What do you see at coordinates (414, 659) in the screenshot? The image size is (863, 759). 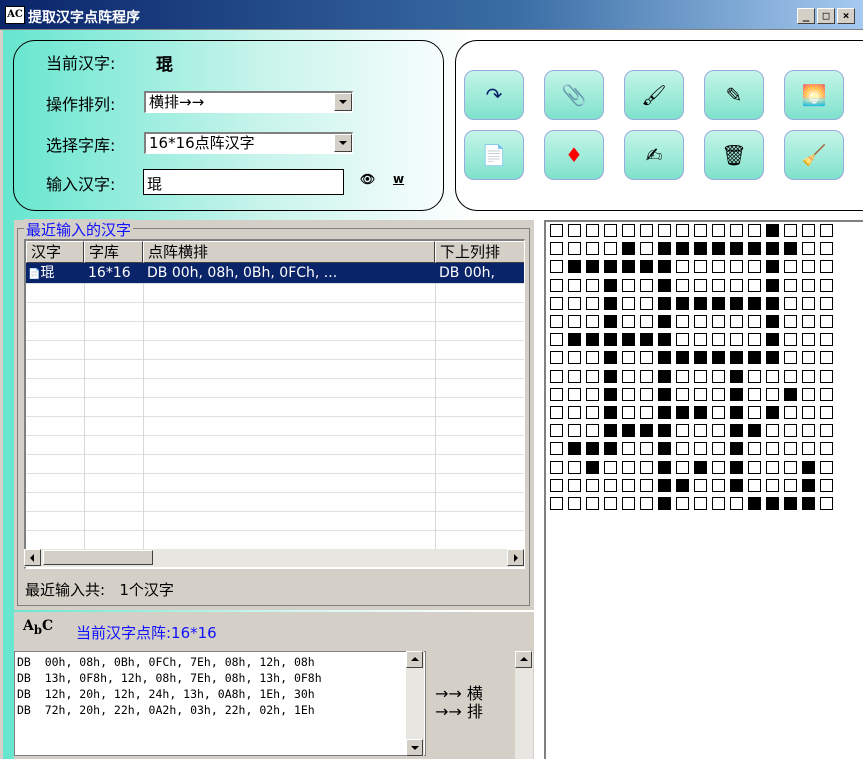 I see `scroll-up-button` at bounding box center [414, 659].